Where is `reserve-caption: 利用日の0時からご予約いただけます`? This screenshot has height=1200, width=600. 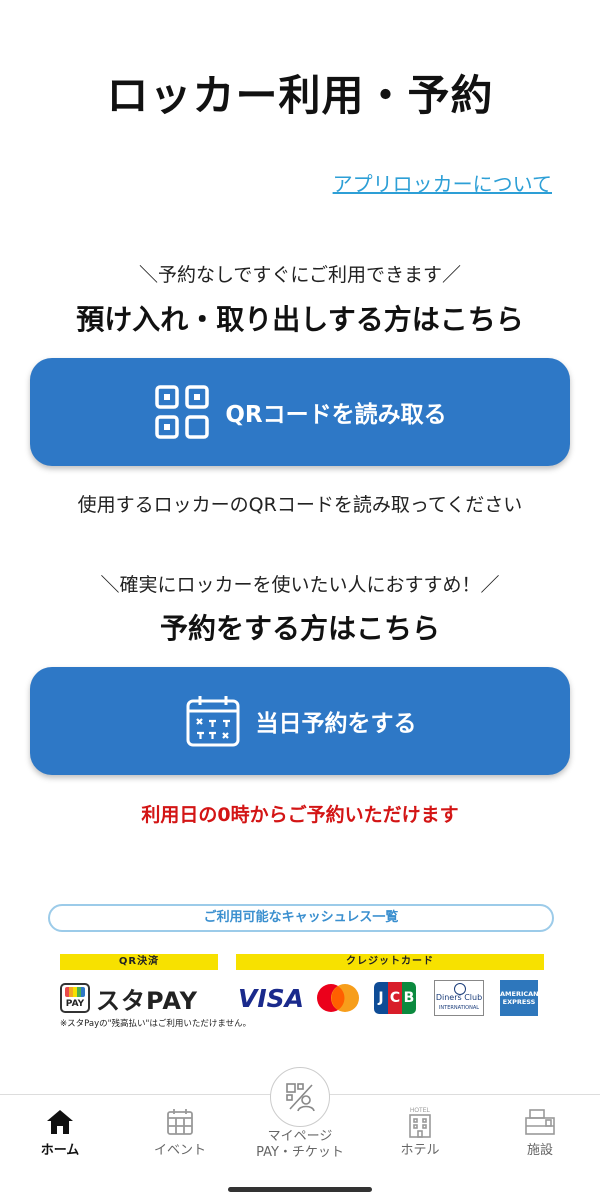
reserve-caption: 利用日の0時からご予約いただけます is located at coordinates (300, 815).